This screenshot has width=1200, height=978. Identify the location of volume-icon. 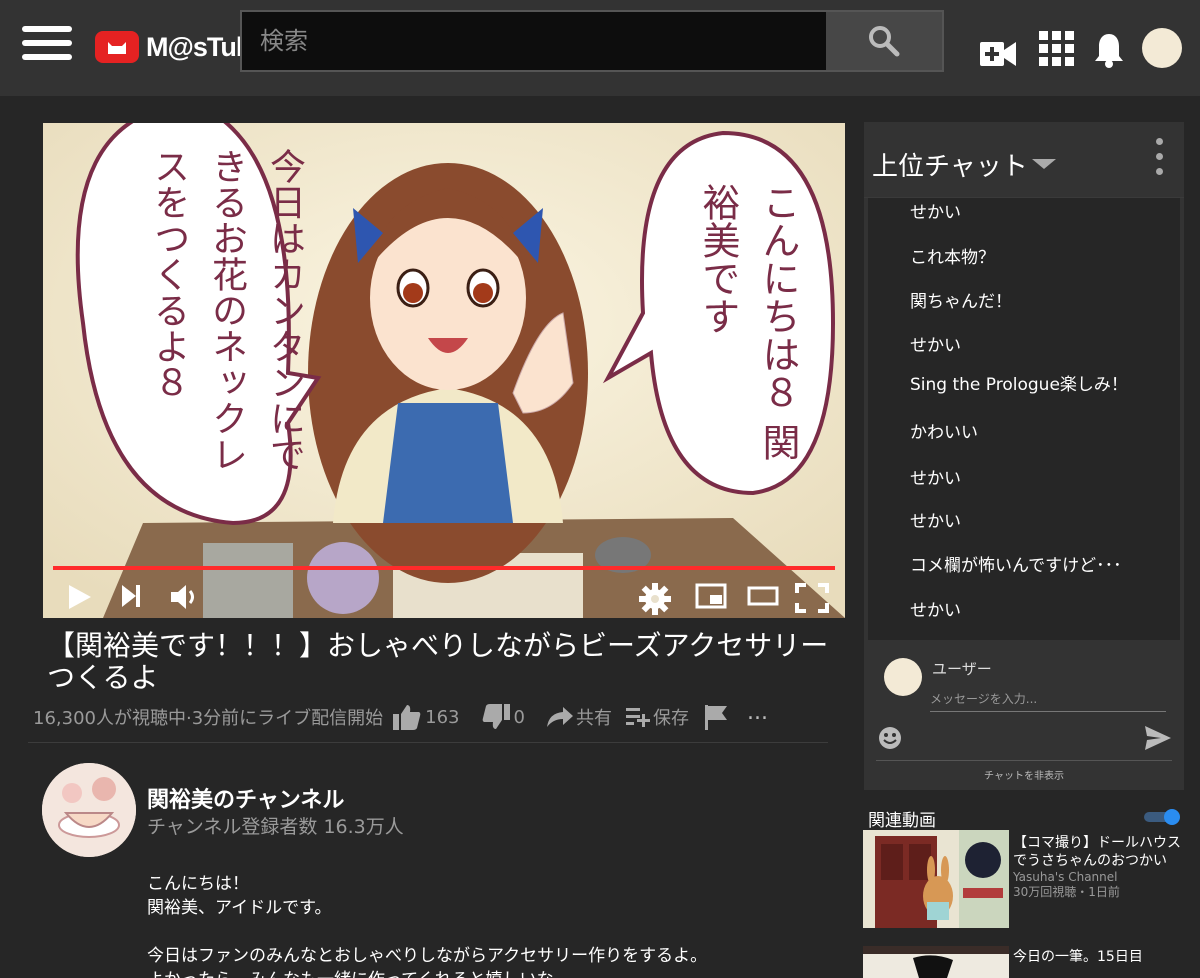
(184, 597).